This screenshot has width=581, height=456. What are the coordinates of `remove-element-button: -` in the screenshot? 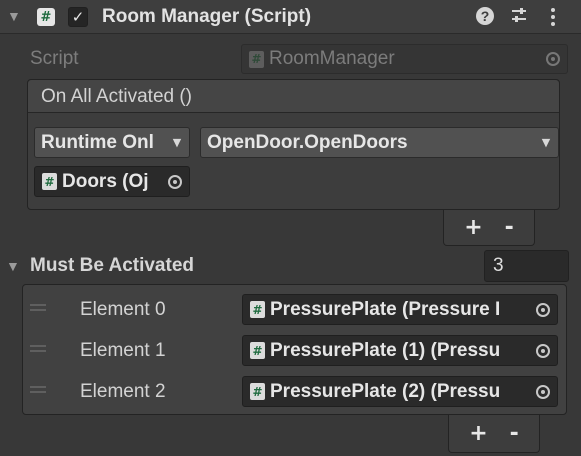 It's located at (514, 433).